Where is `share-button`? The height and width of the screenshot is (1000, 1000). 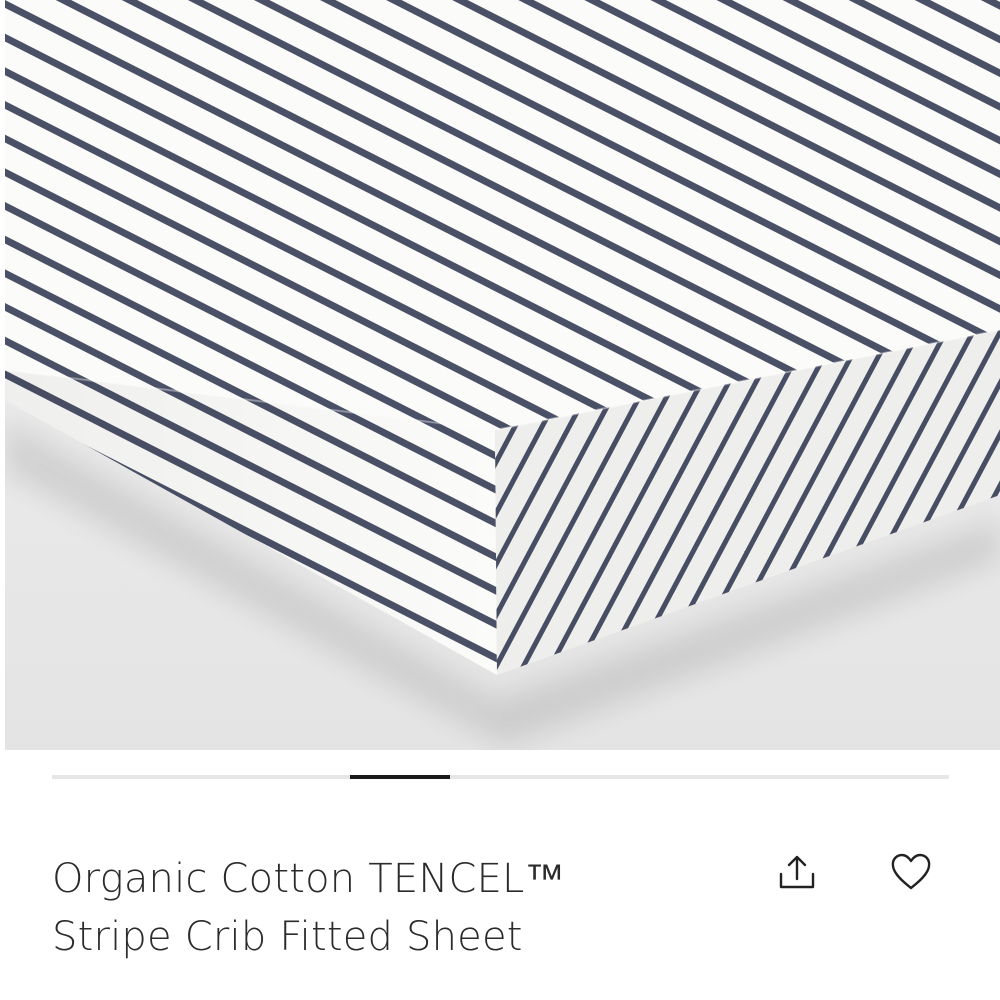
share-button is located at coordinates (797, 872).